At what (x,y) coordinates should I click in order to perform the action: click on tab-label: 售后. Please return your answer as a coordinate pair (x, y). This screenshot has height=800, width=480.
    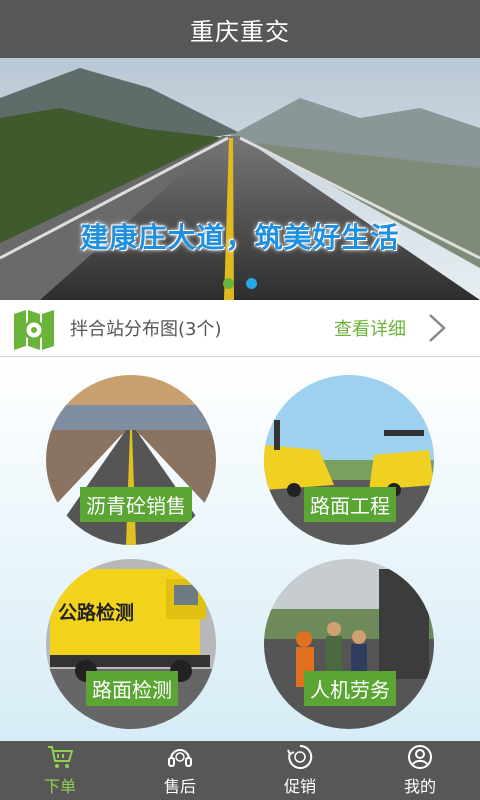
    Looking at the image, I should click on (179, 786).